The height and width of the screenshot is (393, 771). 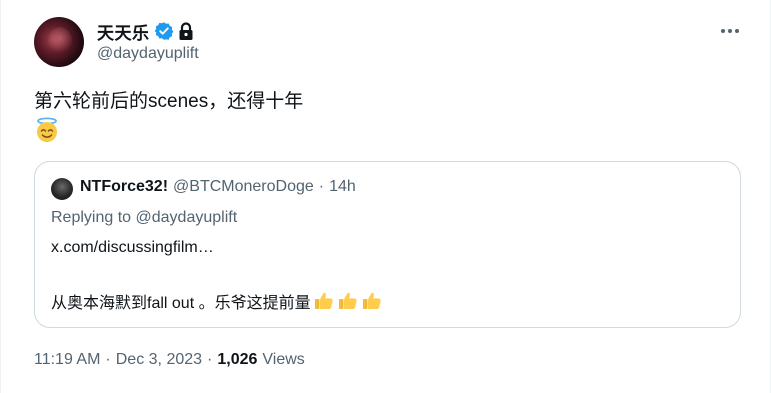 I want to click on tweet-time: 11:19 AM, so click(x=67, y=360).